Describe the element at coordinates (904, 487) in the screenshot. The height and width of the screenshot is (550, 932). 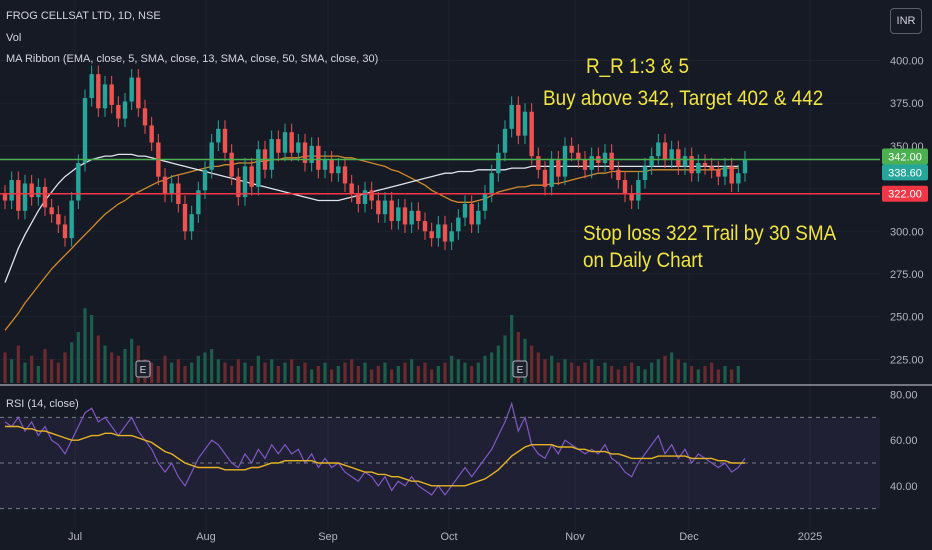
I see `rsi-tick-label: 40.00` at that location.